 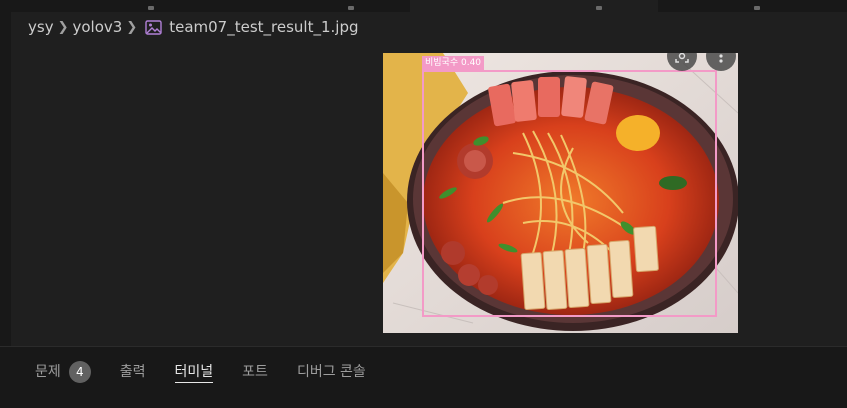 I want to click on tab-debug-console: 디버그 콘솔, so click(x=331, y=372).